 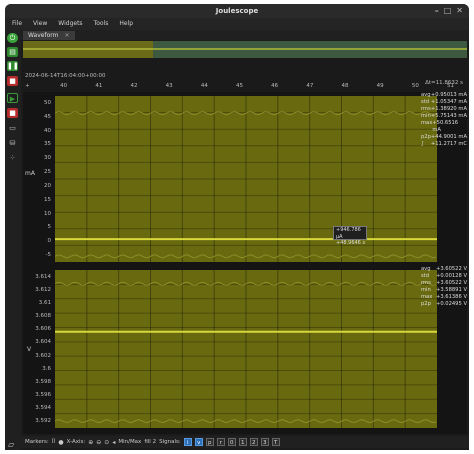 I want to click on overview-trace, so click(x=245, y=49).